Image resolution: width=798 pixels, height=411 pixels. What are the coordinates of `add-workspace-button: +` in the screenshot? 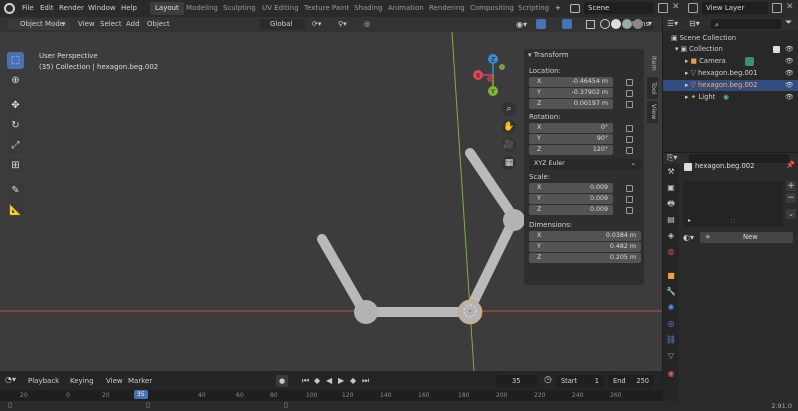 It's located at (558, 8).